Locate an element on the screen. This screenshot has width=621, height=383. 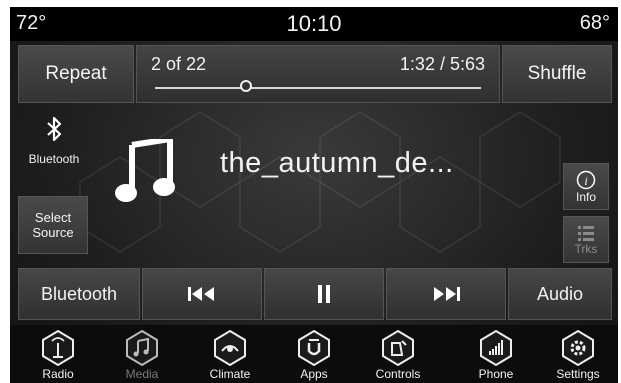
bluetooth-source-indicator: Bluetooth is located at coordinates (54, 145).